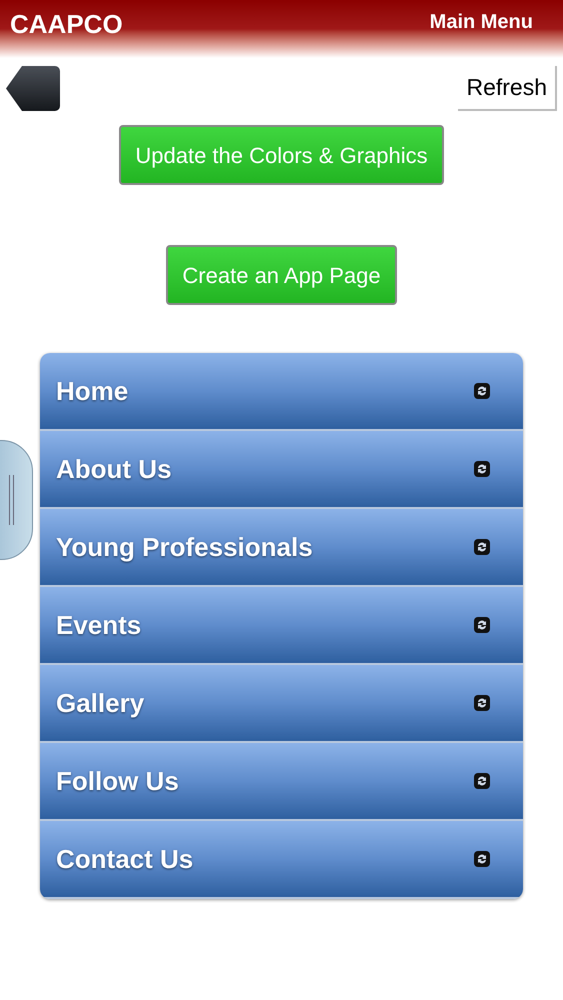  Describe the element at coordinates (281, 275) in the screenshot. I see `action-button: Create an App Page` at that location.